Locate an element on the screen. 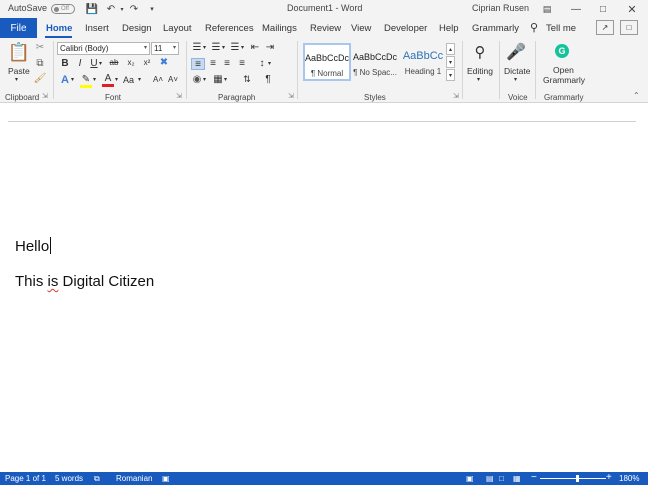 The image size is (648, 485). copy-icon: ⧉ is located at coordinates (40, 63).